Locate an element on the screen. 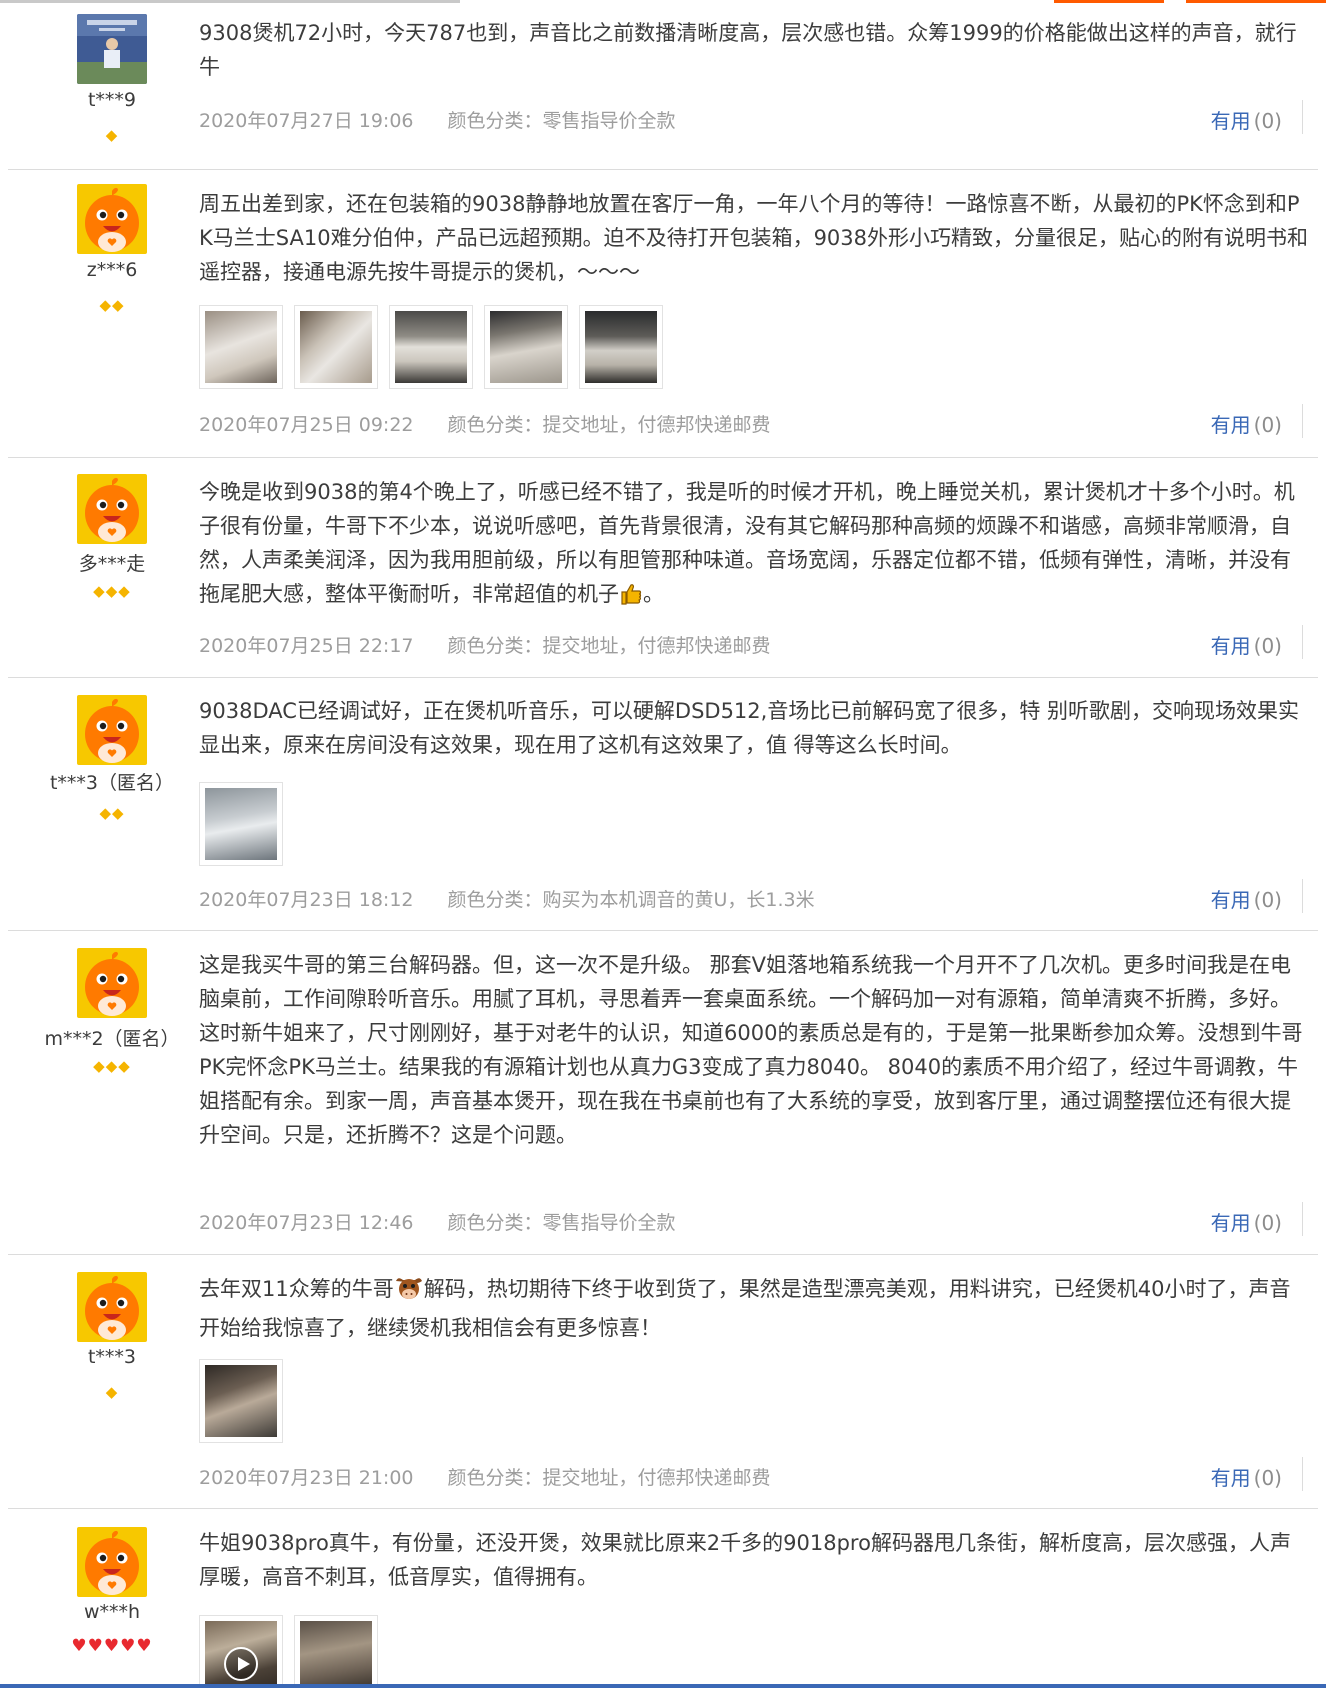 This screenshot has width=1326, height=1688. review-video-thumbnail is located at coordinates (241, 1651).